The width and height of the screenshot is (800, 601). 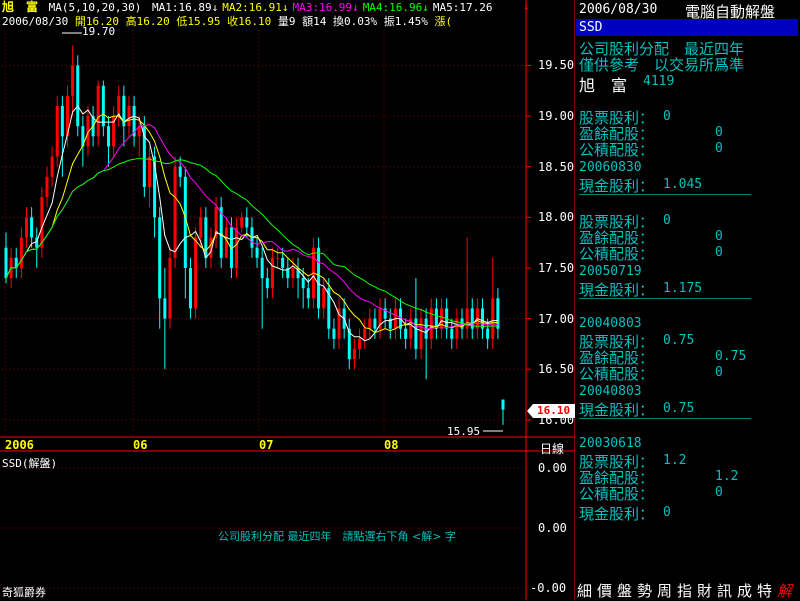 I want to click on tab-特: 特, so click(x=764, y=590).